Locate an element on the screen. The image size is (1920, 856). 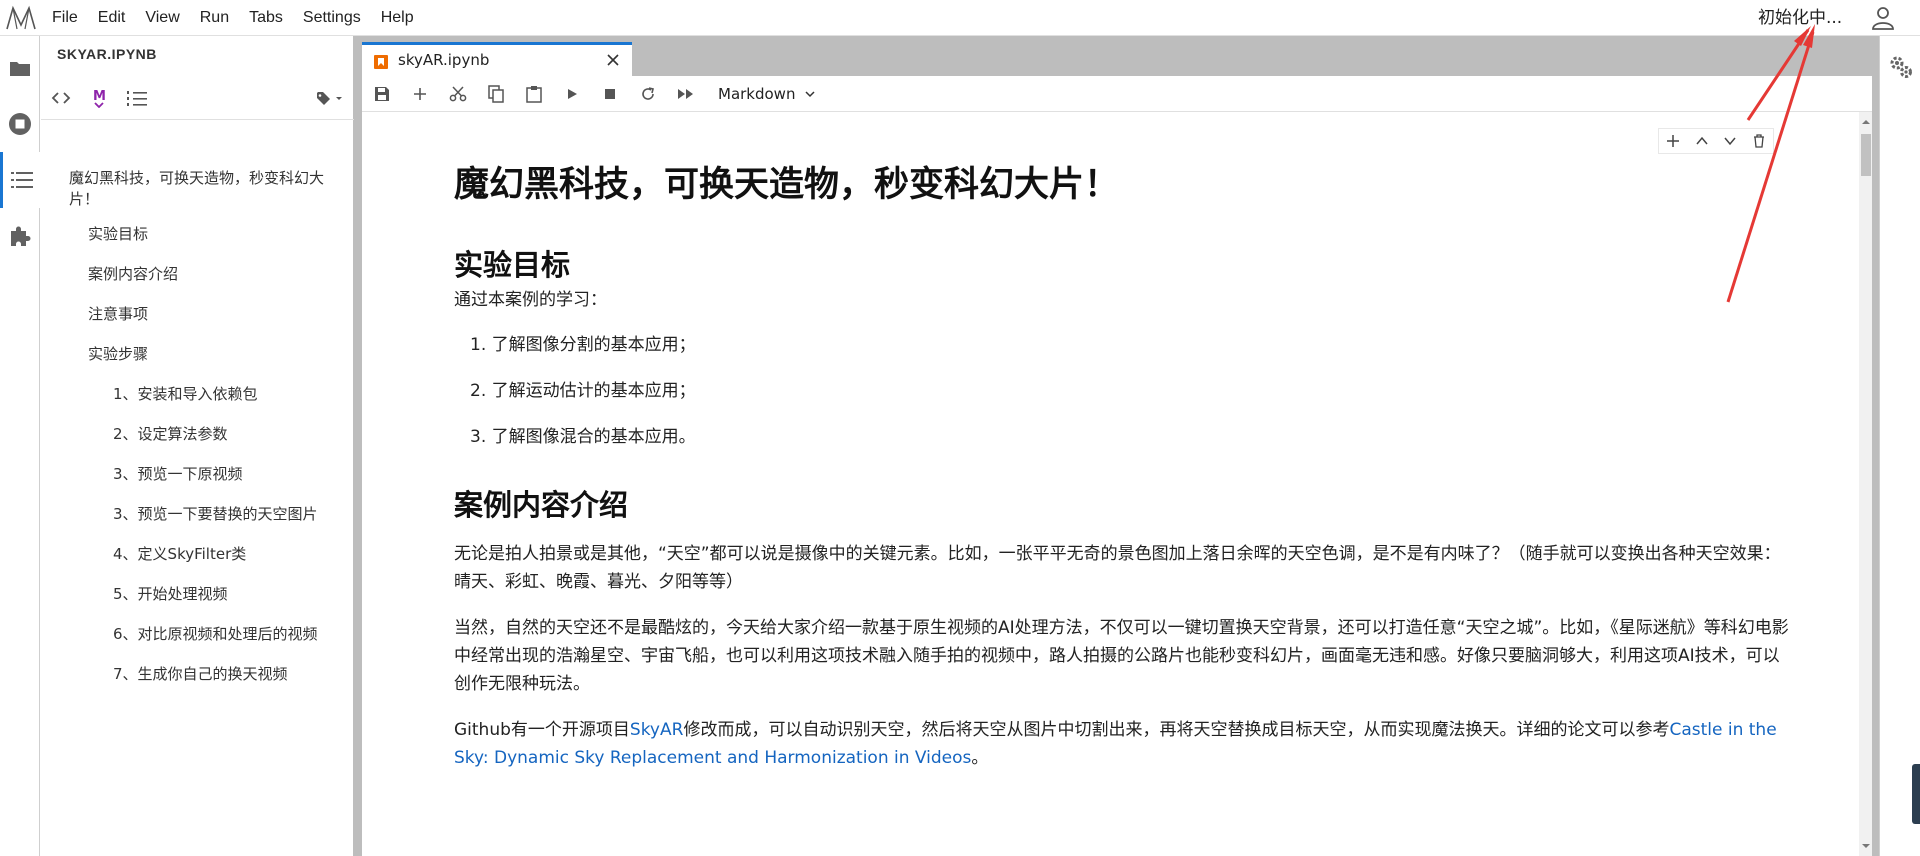
stop-circle-icon is located at coordinates (20, 124).